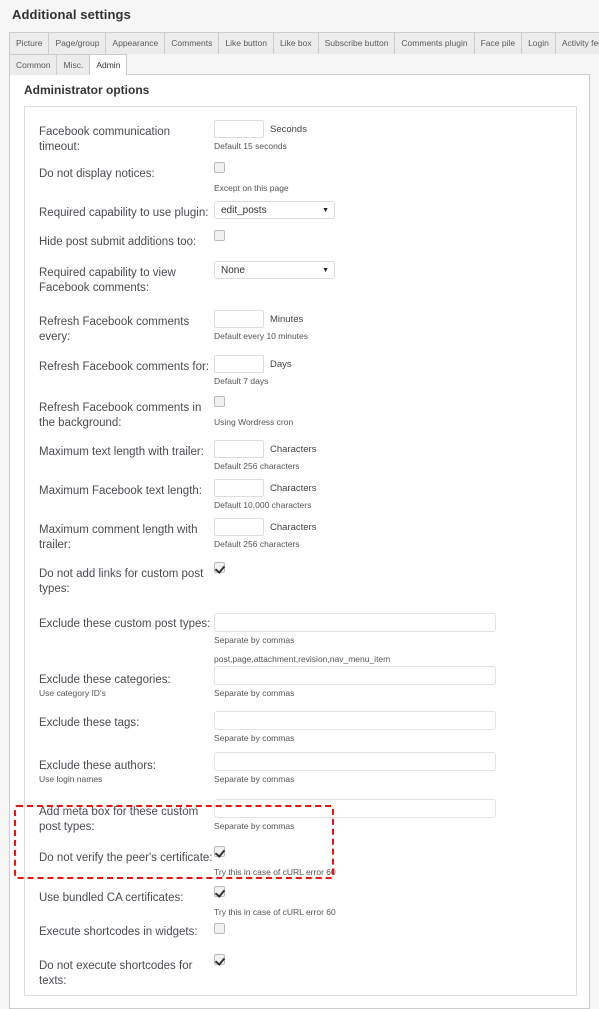 This screenshot has height=1009, width=599. Describe the element at coordinates (254, 738) in the screenshot. I see `hint-exclude-tags: Separate by commas` at that location.